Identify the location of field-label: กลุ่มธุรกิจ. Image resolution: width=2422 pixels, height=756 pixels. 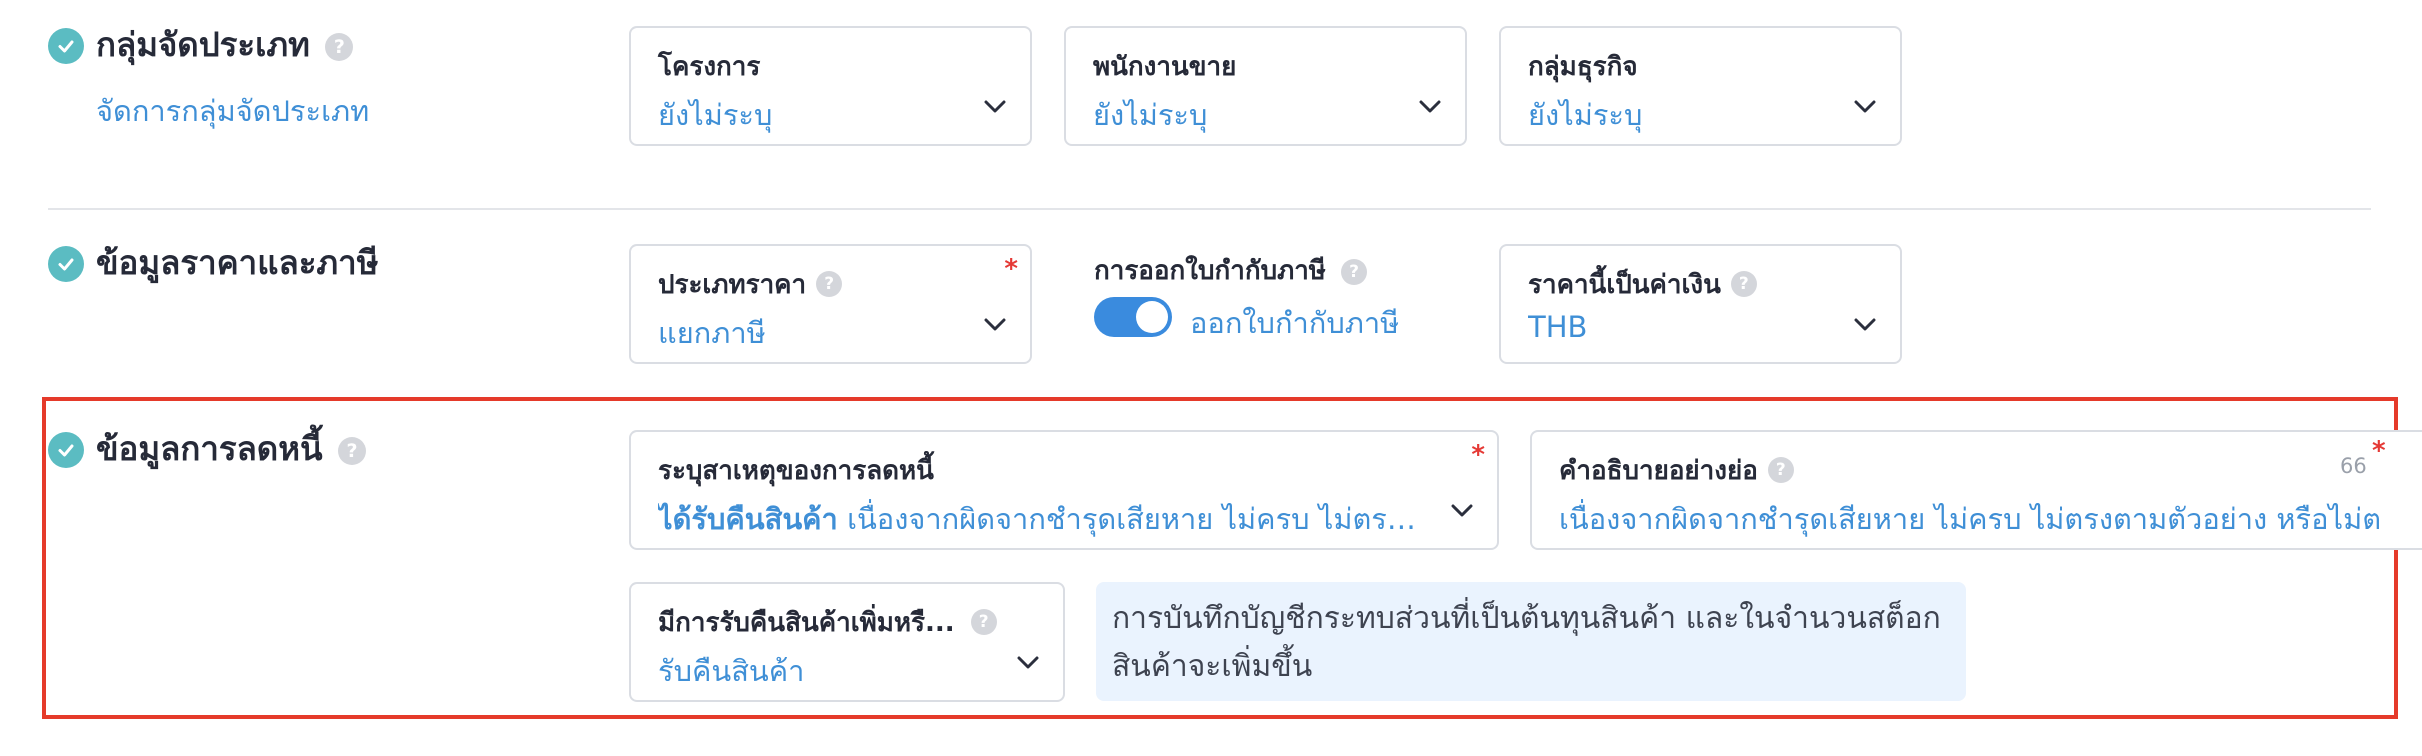
(1583, 67).